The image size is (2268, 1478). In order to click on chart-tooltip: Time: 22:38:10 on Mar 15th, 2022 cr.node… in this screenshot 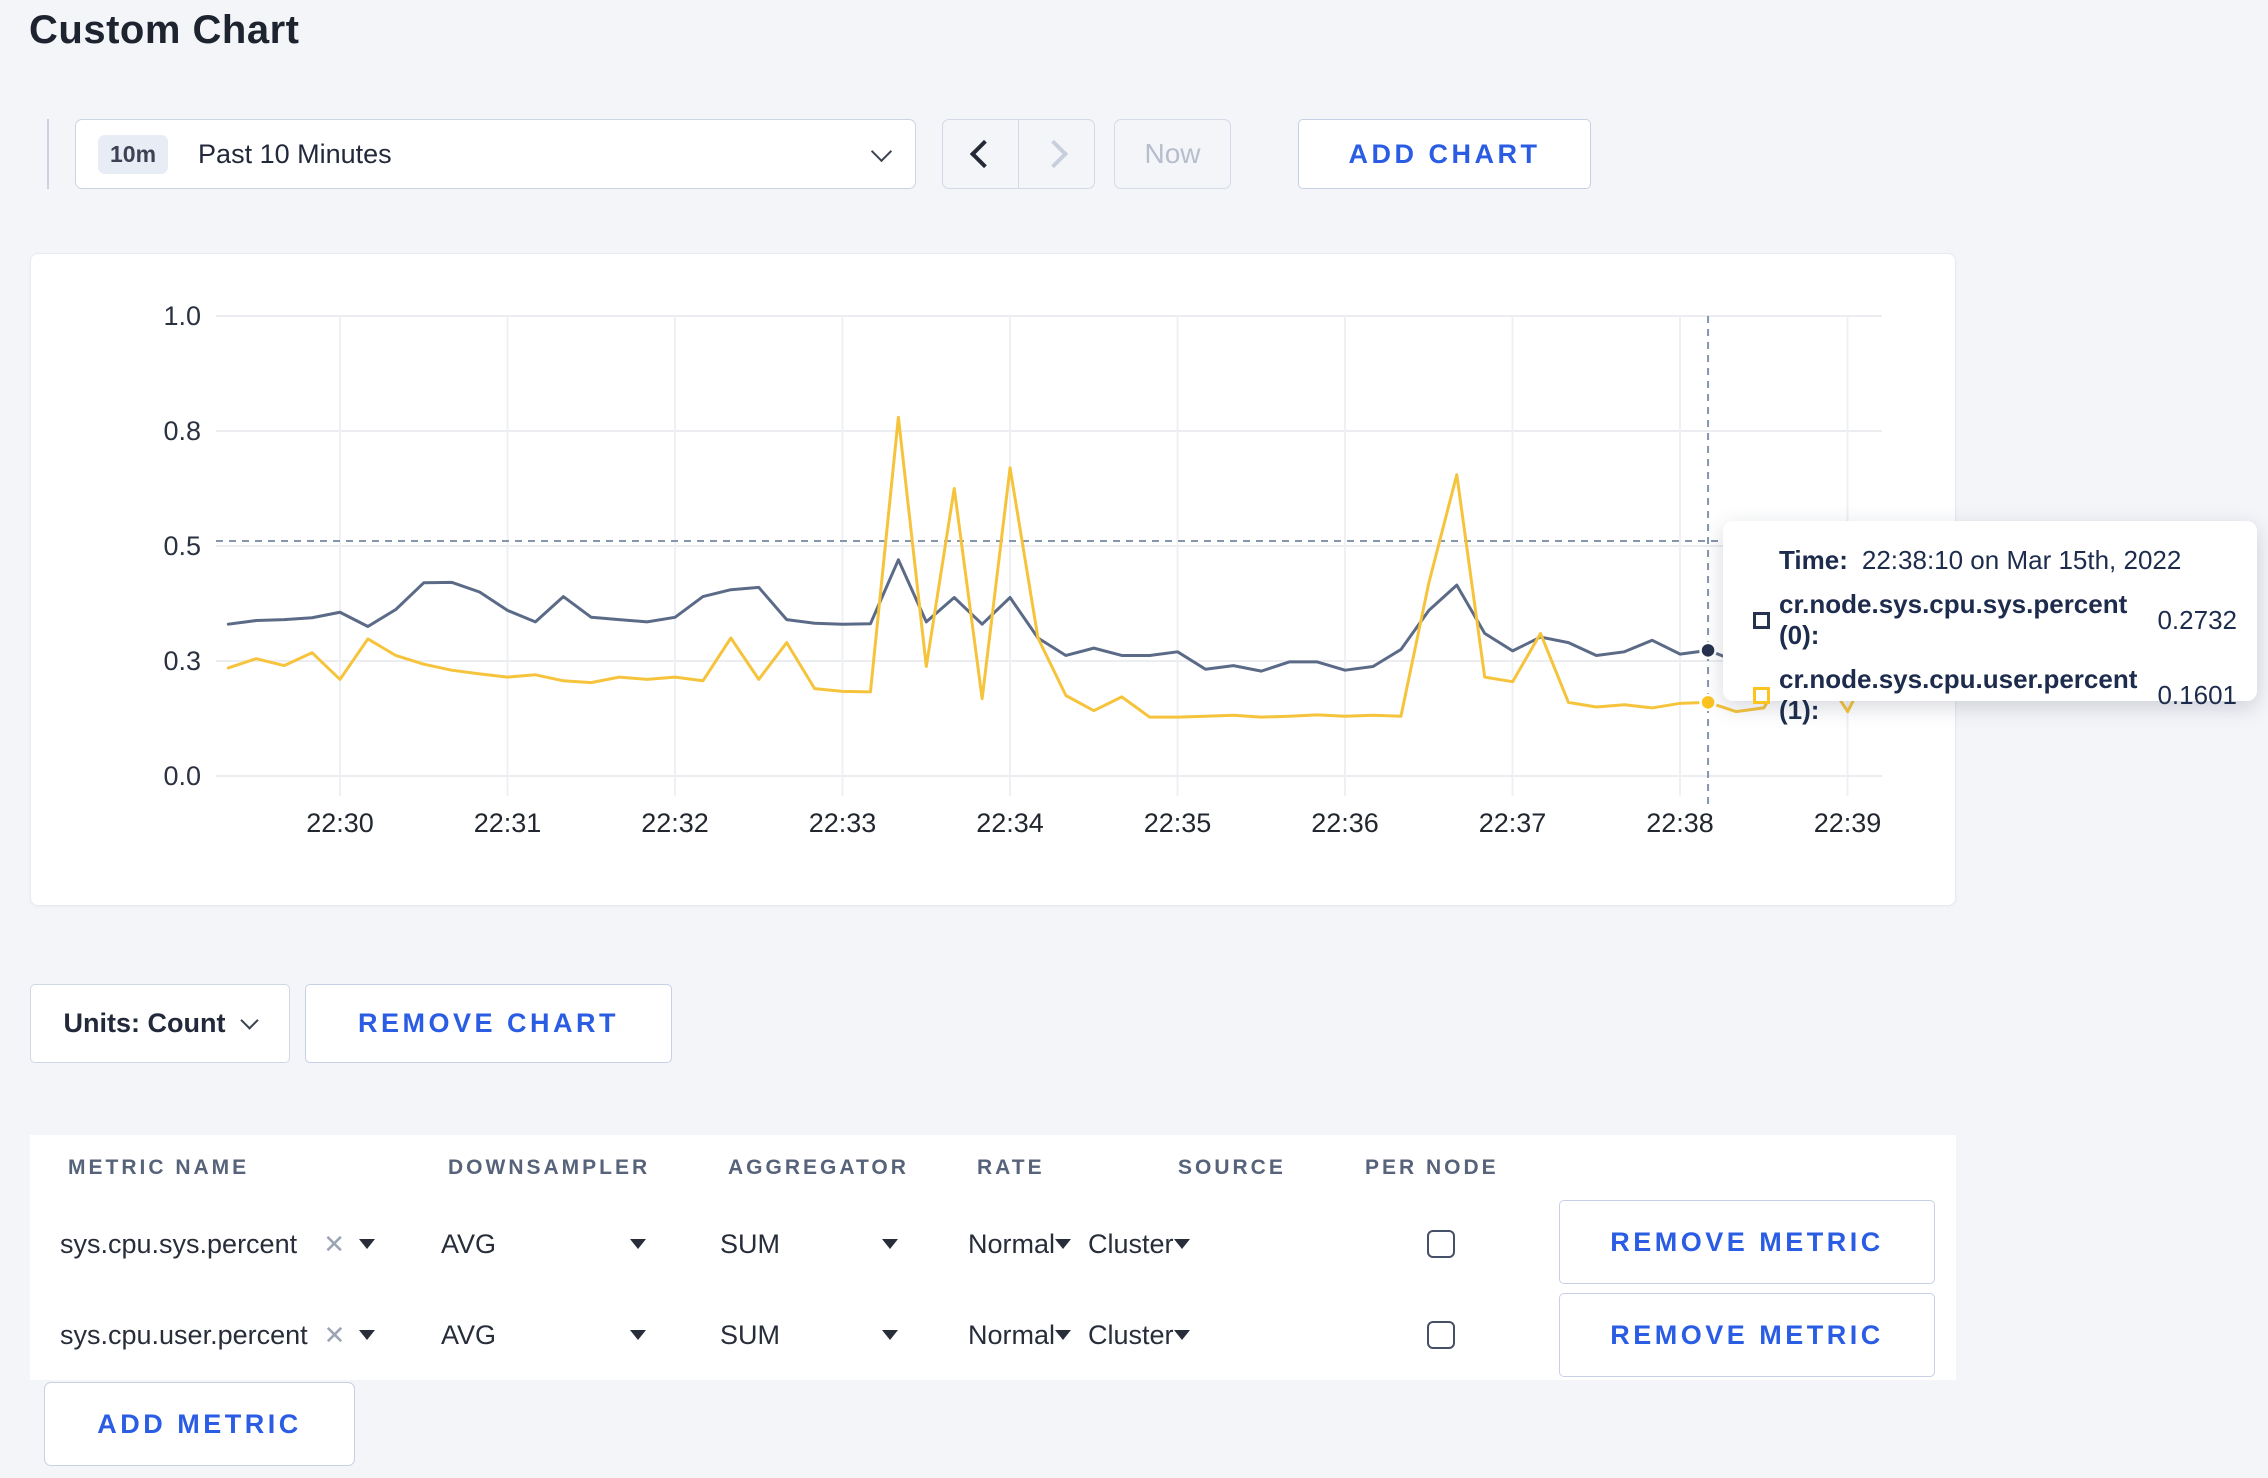, I will do `click(1990, 623)`.